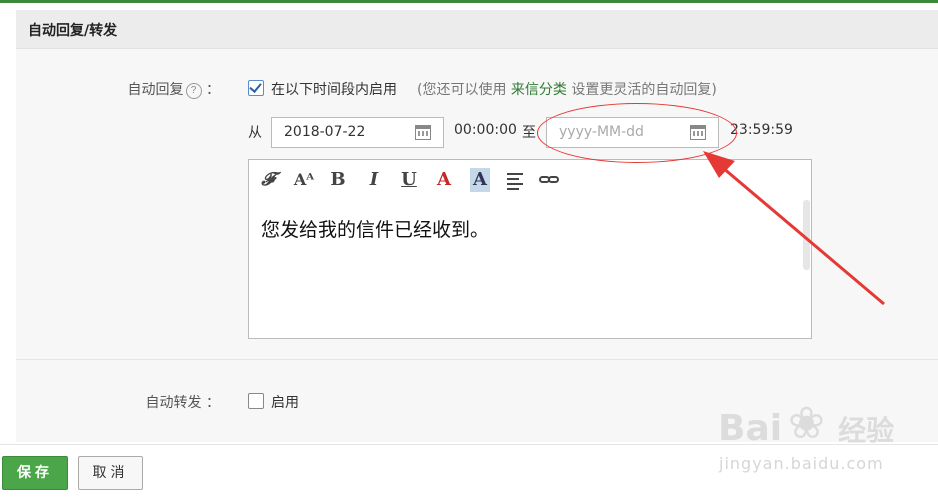  Describe the element at coordinates (801, 463) in the screenshot. I see `watermark-url: jingyan.baidu.com` at that location.